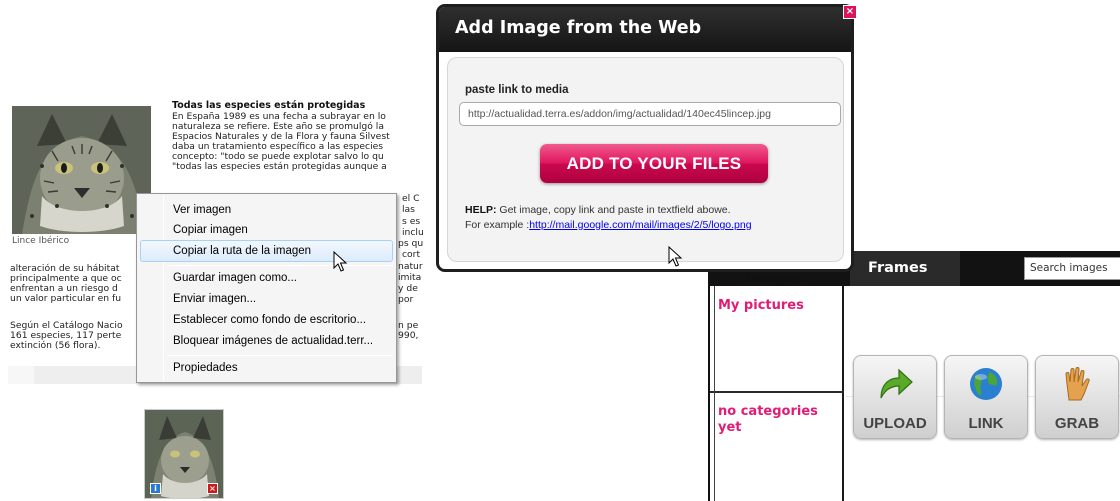  What do you see at coordinates (1077, 384) in the screenshot?
I see `hand-icon` at bounding box center [1077, 384].